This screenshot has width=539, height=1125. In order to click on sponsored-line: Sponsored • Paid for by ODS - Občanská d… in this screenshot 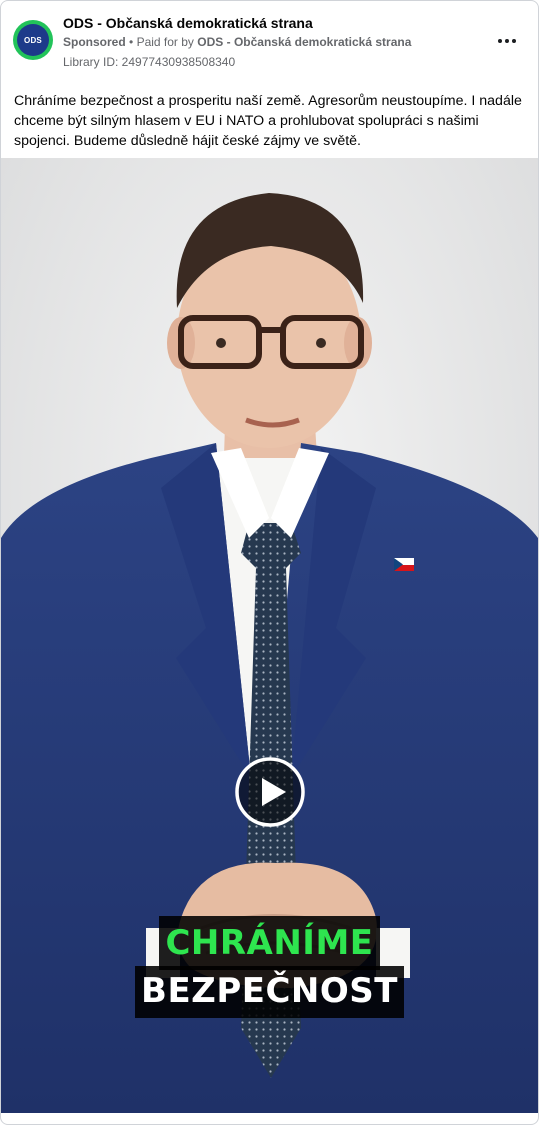, I will do `click(237, 42)`.